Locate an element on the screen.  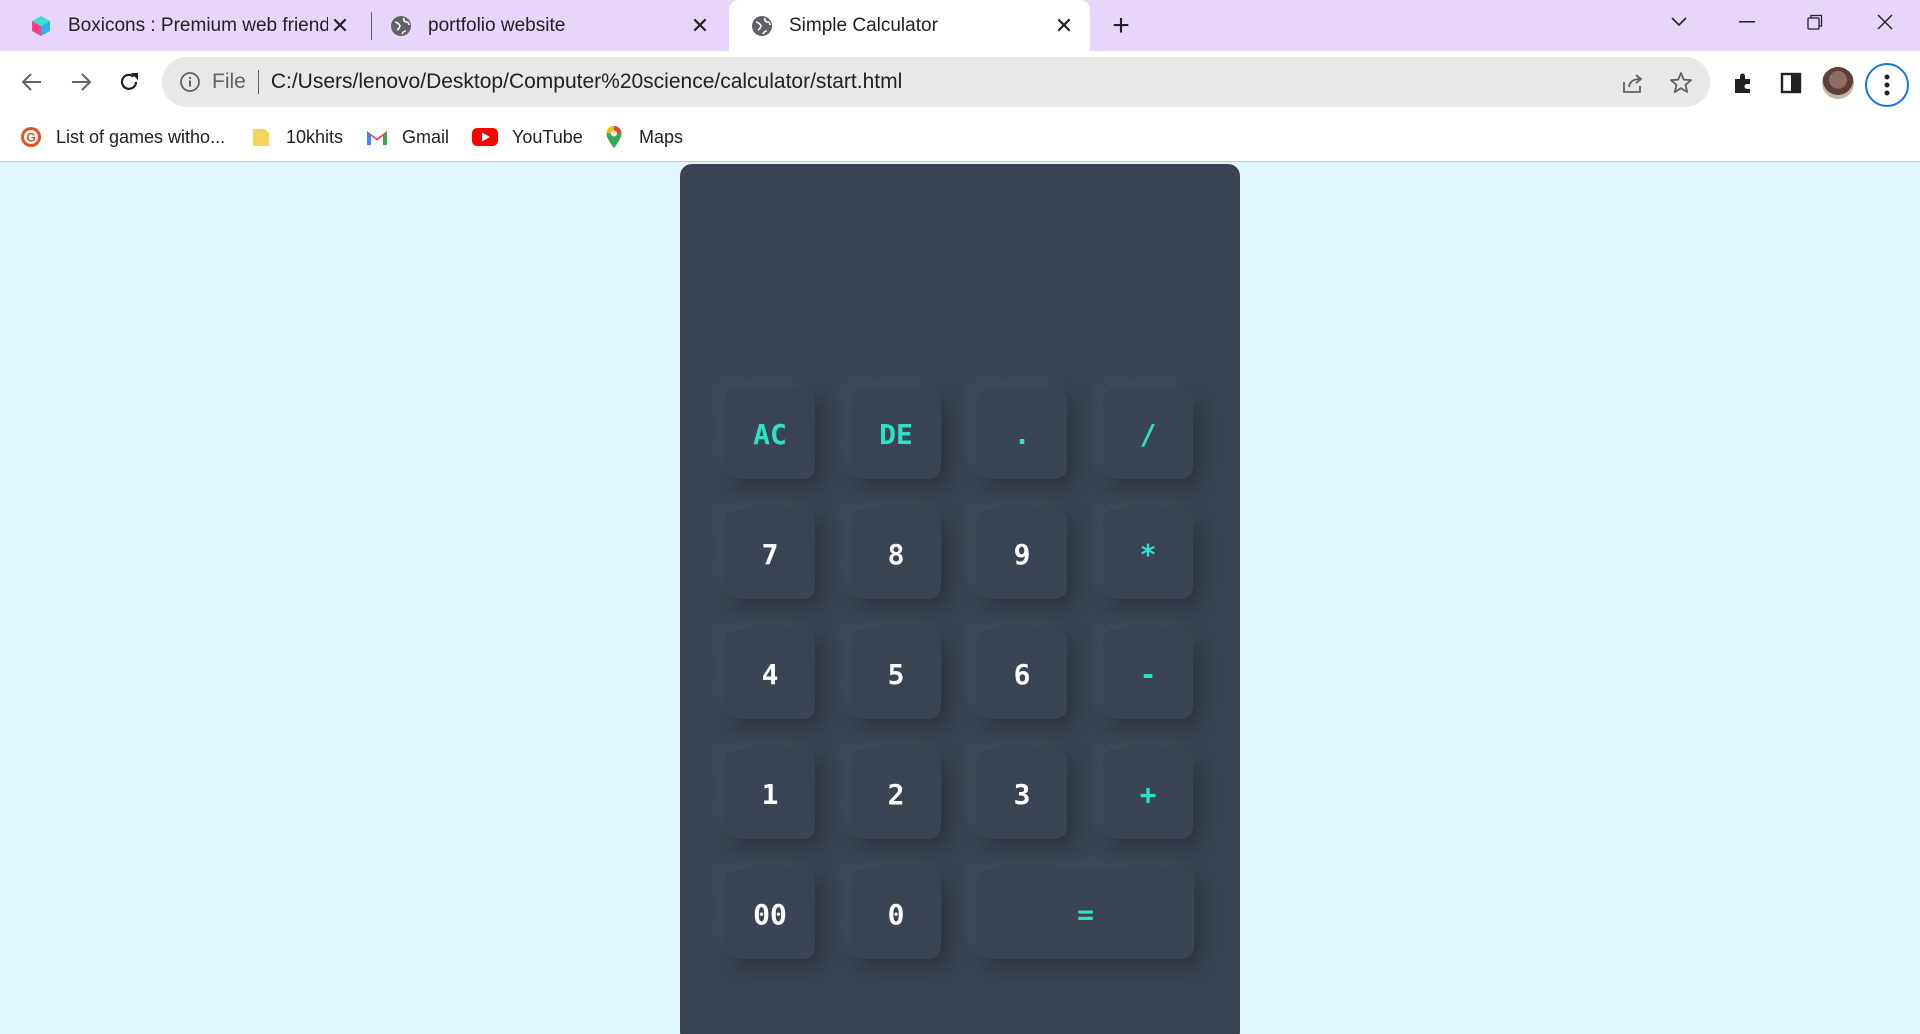
back-button is located at coordinates (32, 82).